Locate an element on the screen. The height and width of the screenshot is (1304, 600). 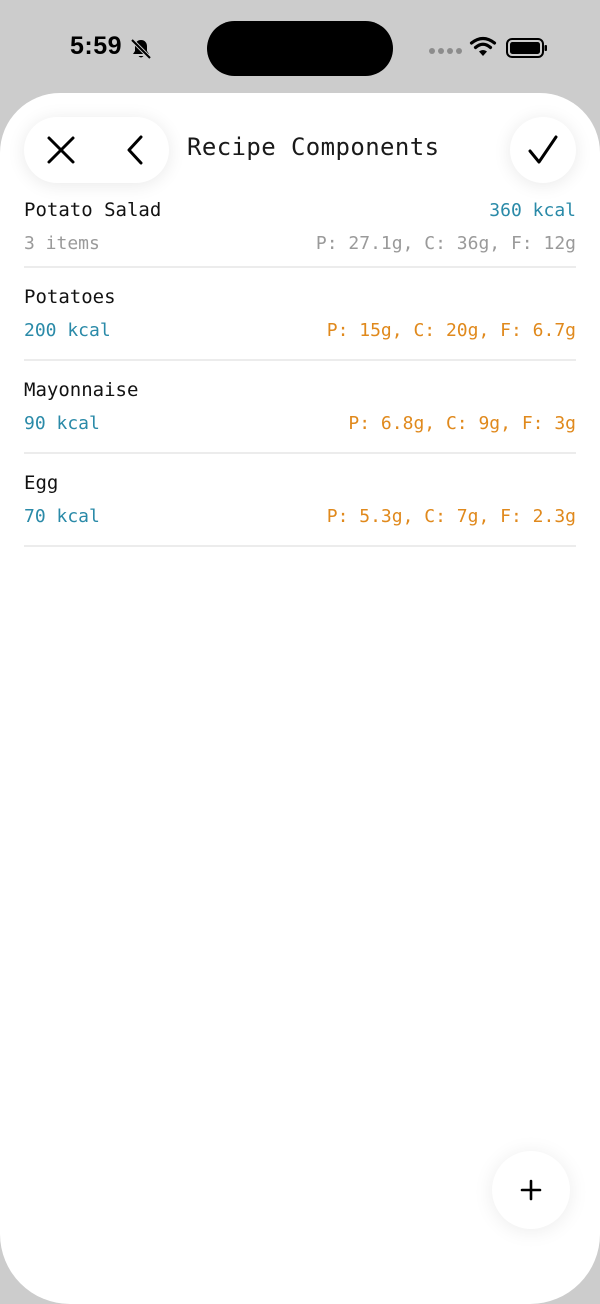
status-time: 5:59 is located at coordinates (96, 46).